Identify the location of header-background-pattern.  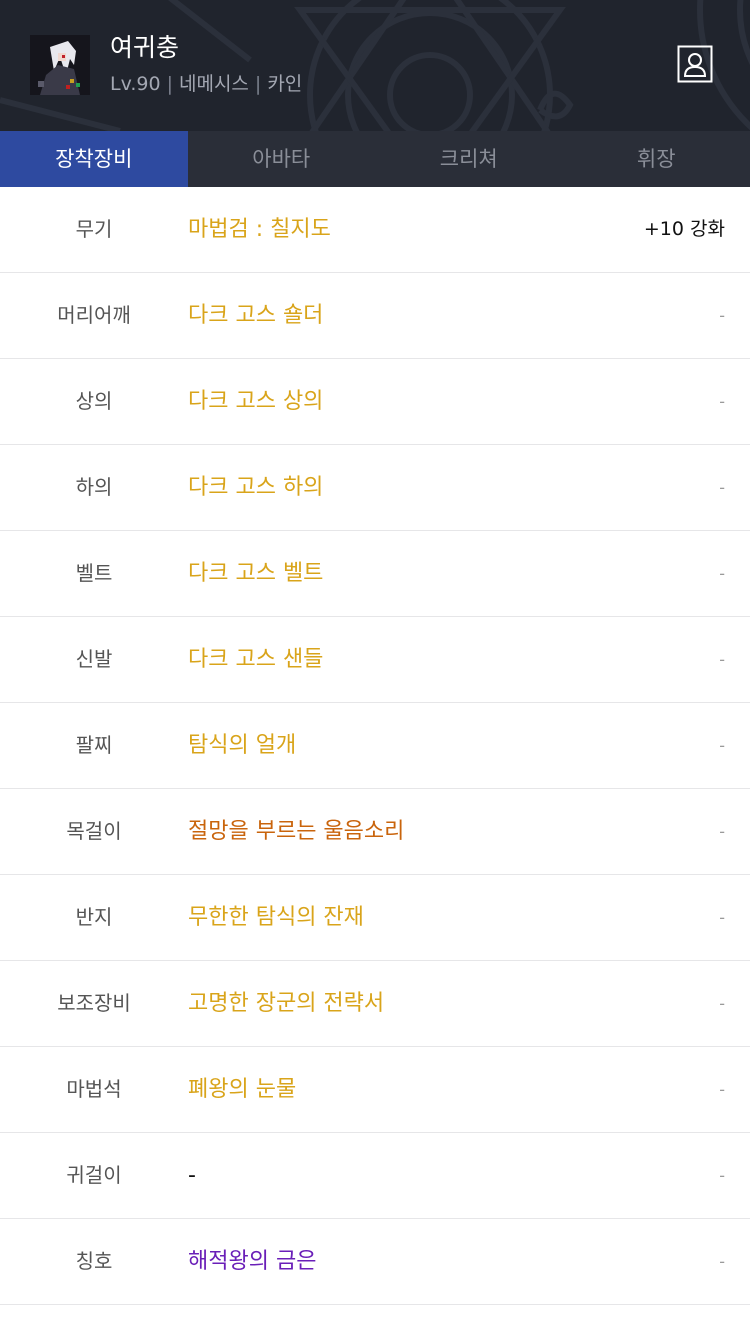
(375, 65).